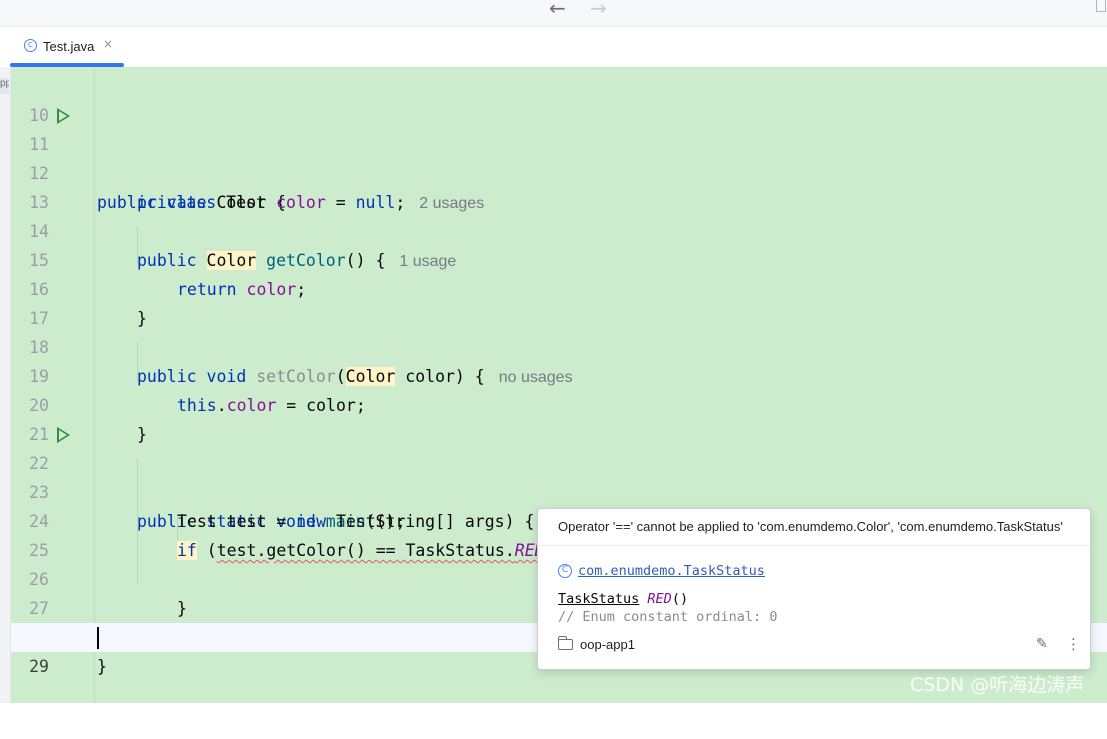  I want to click on module-folder-icon, so click(565, 643).